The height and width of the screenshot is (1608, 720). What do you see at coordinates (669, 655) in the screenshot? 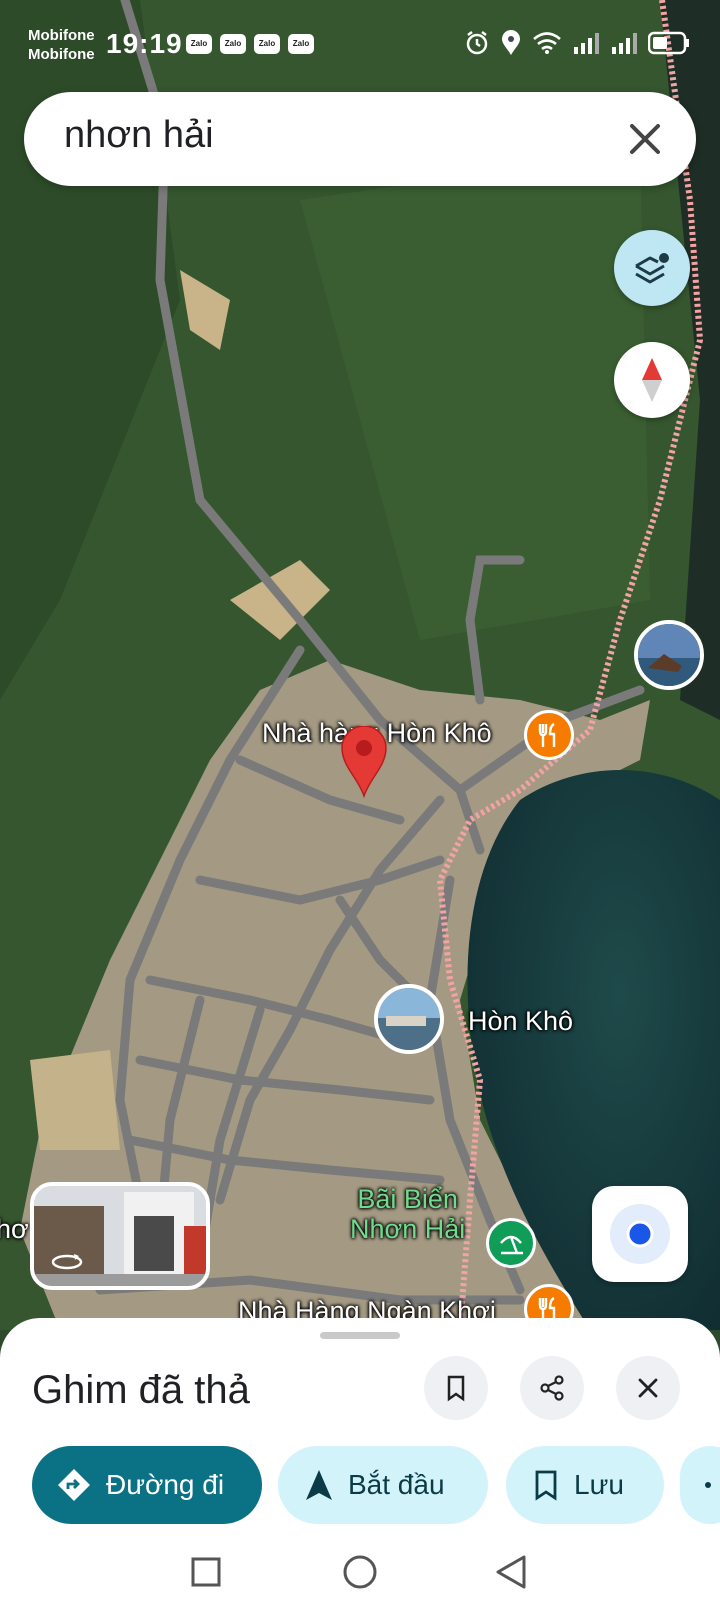
I see `photo-coast` at bounding box center [669, 655].